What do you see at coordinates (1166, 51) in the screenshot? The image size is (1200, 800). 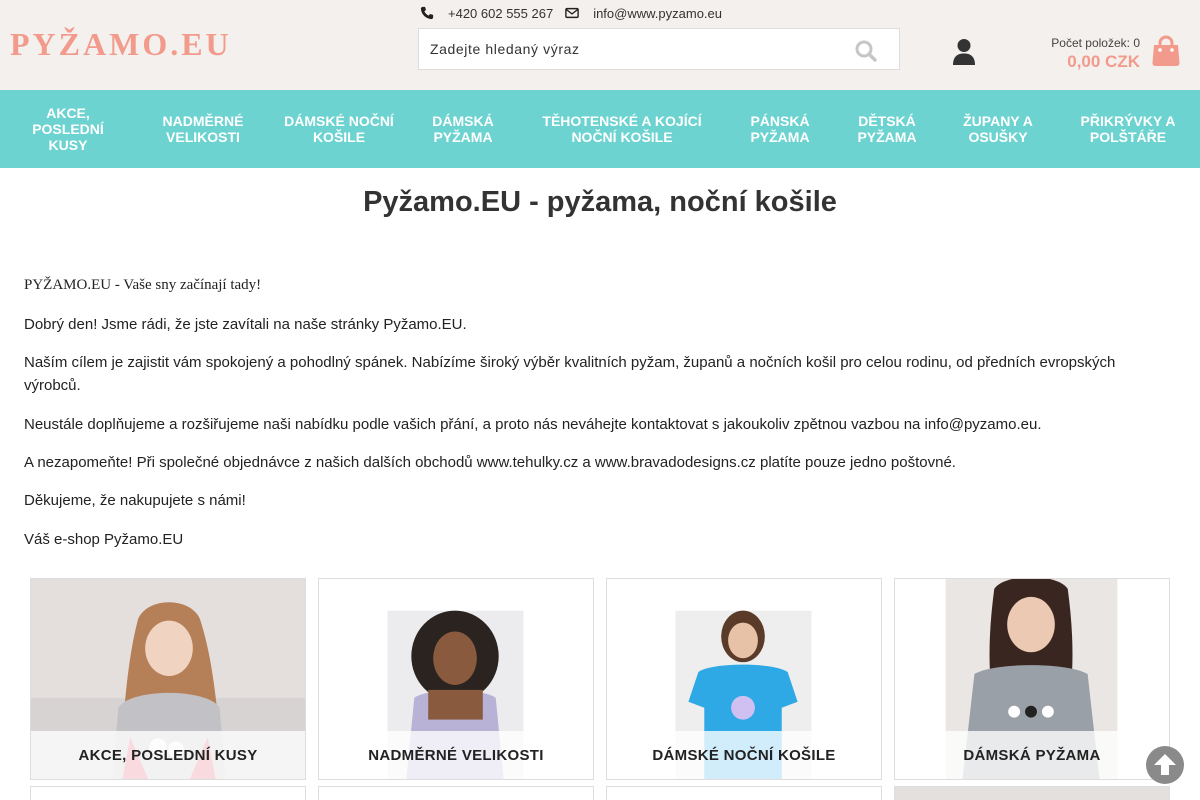 I see `shopping-bag-icon` at bounding box center [1166, 51].